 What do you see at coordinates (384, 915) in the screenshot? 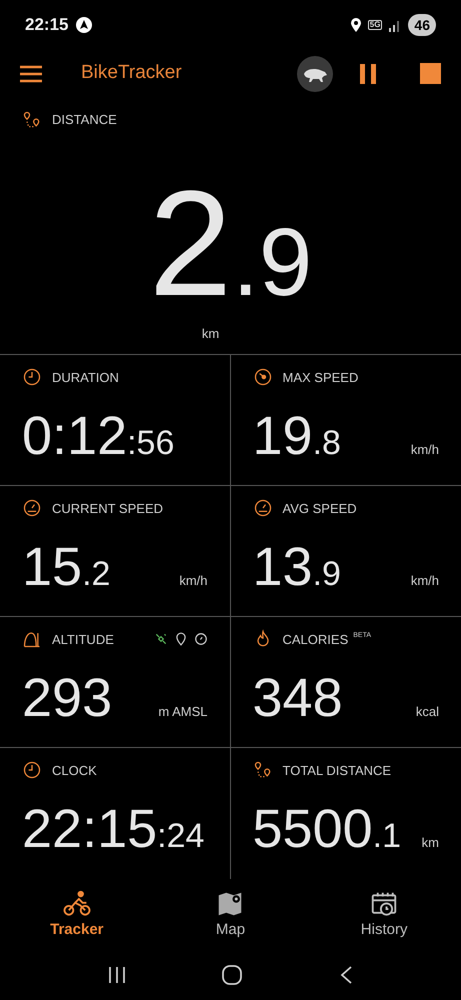
I see `nav-tab: History` at bounding box center [384, 915].